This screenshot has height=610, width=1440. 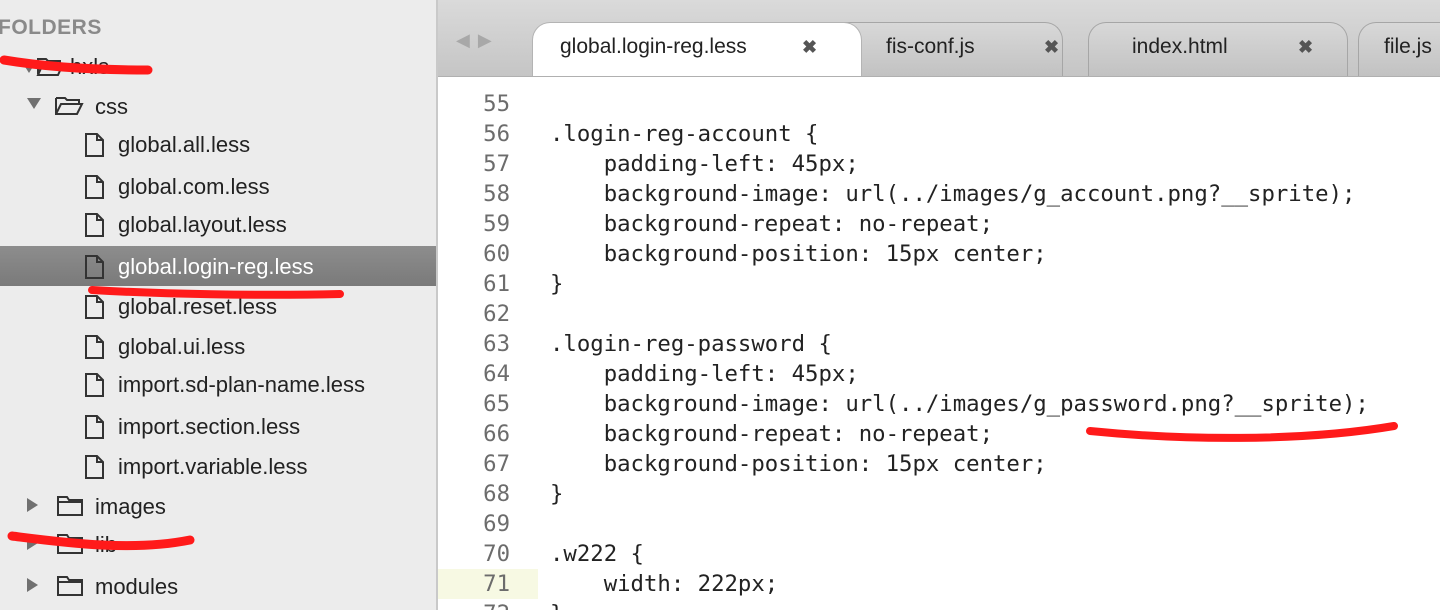 What do you see at coordinates (1242, 432) in the screenshot?
I see `red-underline-password` at bounding box center [1242, 432].